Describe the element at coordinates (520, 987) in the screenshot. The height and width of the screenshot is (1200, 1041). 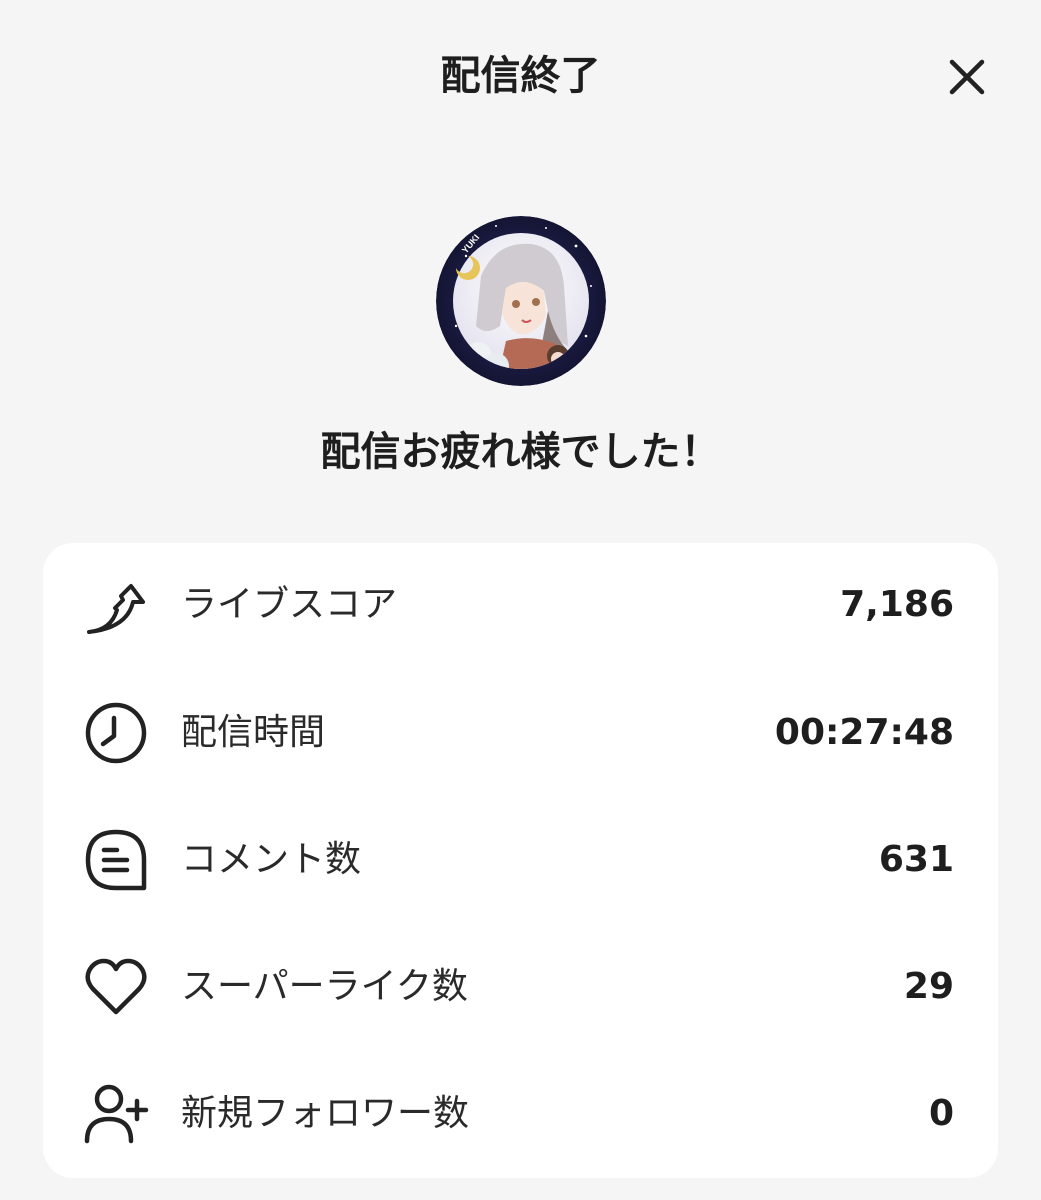
I see `stat-row-super-likes: スーパーライク数 29` at that location.